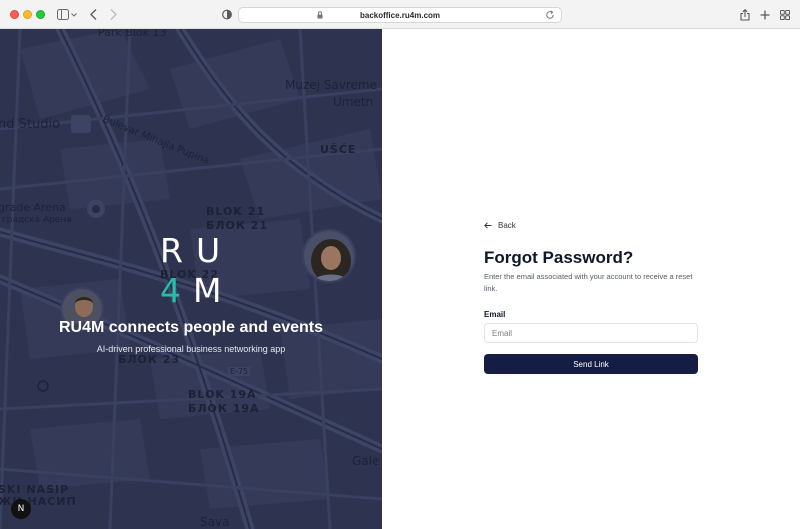 The width and height of the screenshot is (800, 529). I want to click on back-label: Back, so click(507, 225).